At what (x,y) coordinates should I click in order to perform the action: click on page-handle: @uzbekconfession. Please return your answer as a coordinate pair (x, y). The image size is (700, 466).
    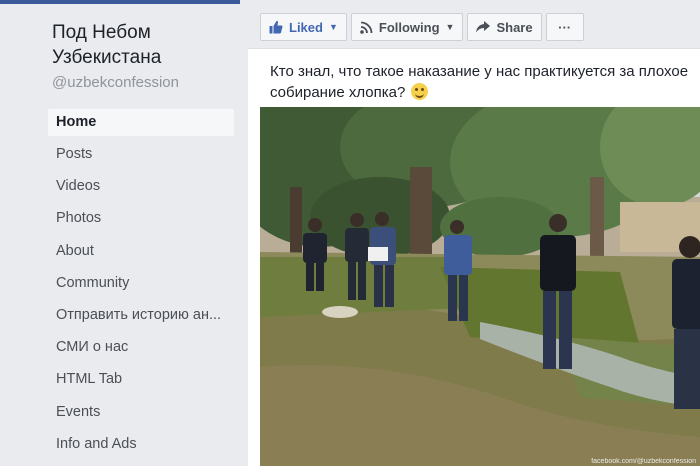
    Looking at the image, I should click on (115, 82).